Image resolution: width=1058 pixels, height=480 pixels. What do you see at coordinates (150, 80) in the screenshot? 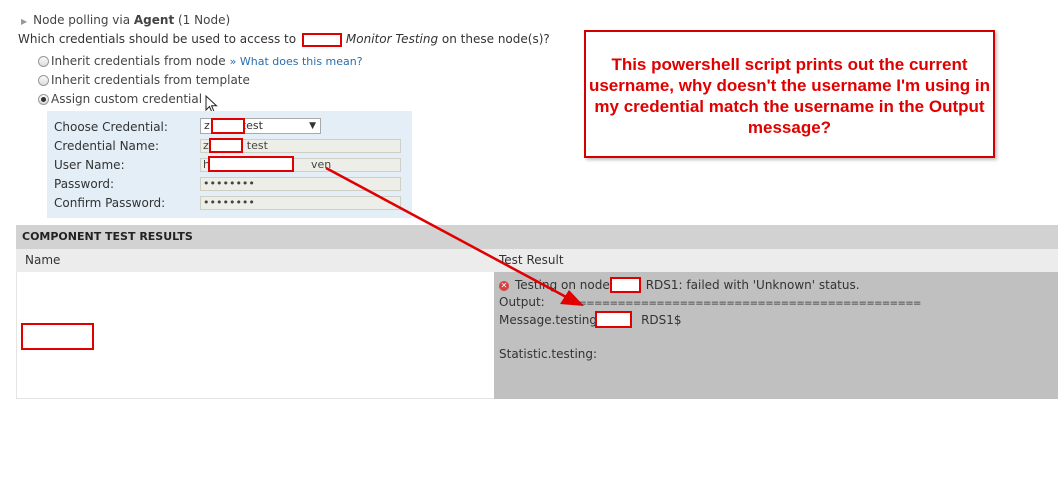
I see `radio-inherit-template-label: Inherit credentials from template` at bounding box center [150, 80].